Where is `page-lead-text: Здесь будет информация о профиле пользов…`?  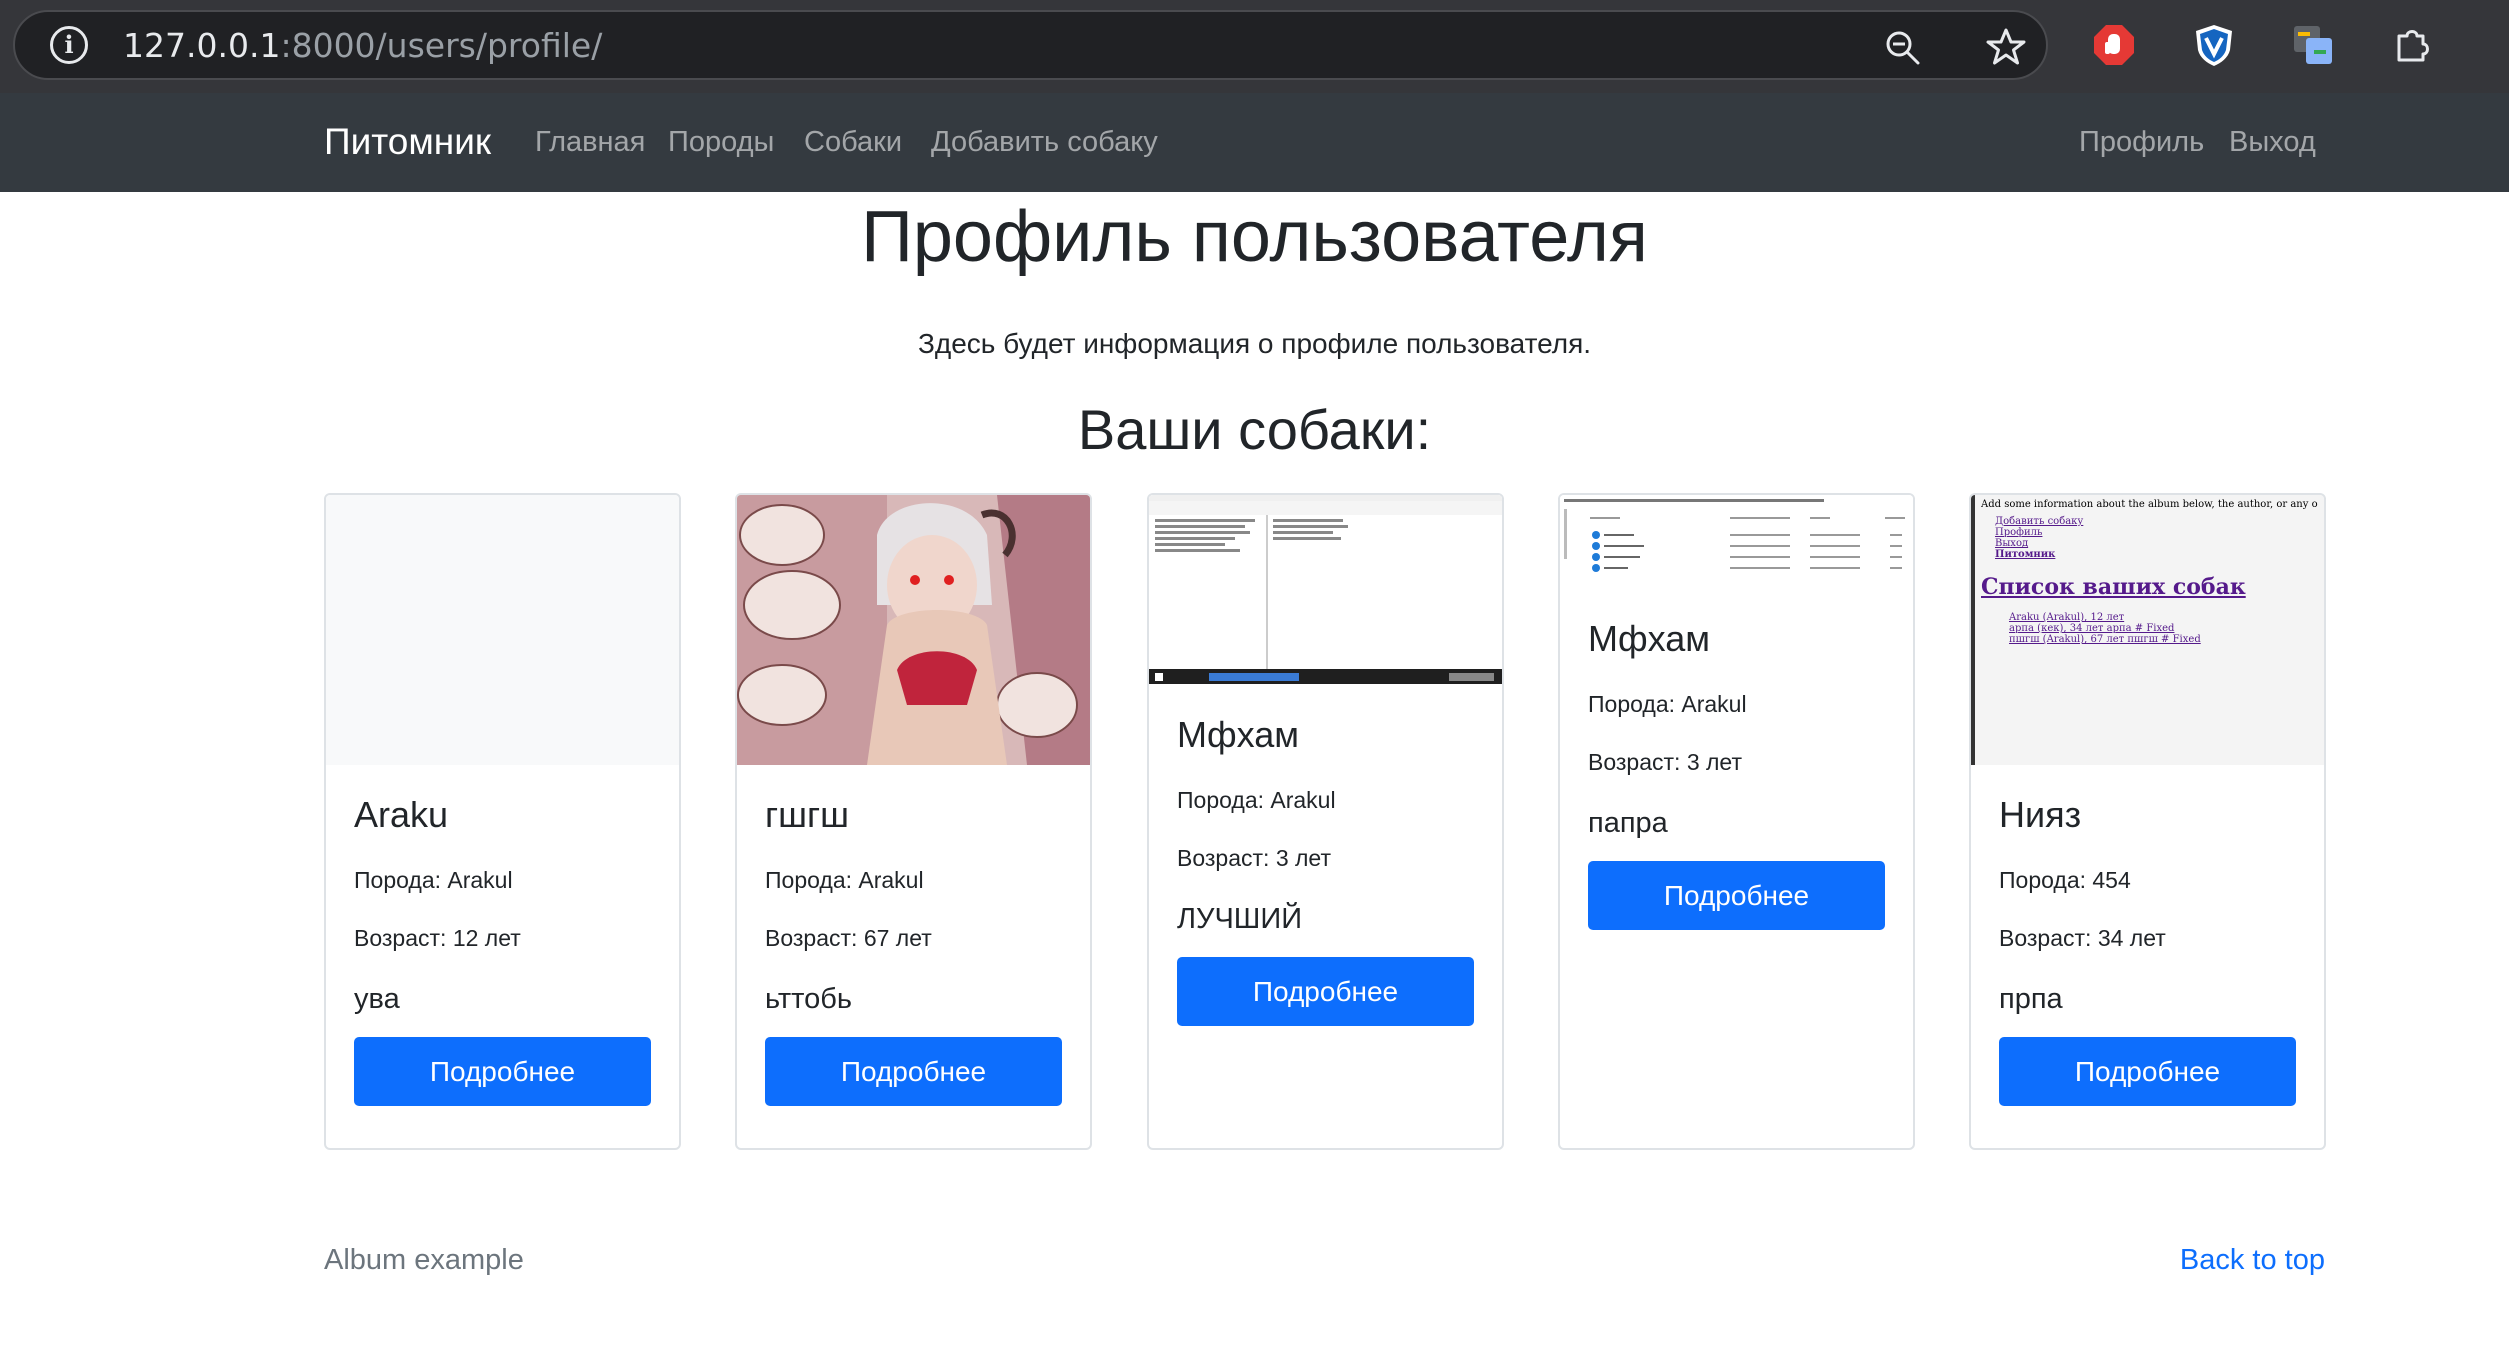
page-lead-text: Здесь будет информация о профиле пользов… is located at coordinates (1254, 343).